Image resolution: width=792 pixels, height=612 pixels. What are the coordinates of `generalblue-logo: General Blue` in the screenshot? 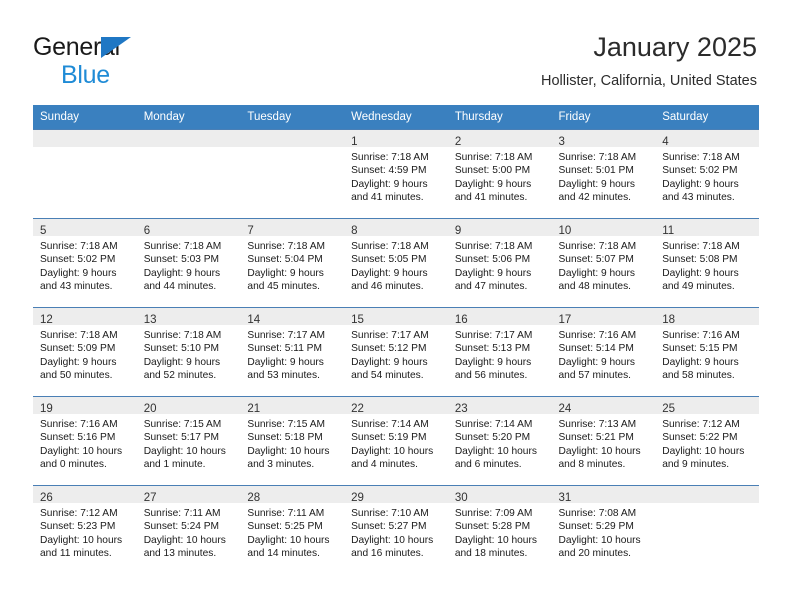 It's located at (98, 64).